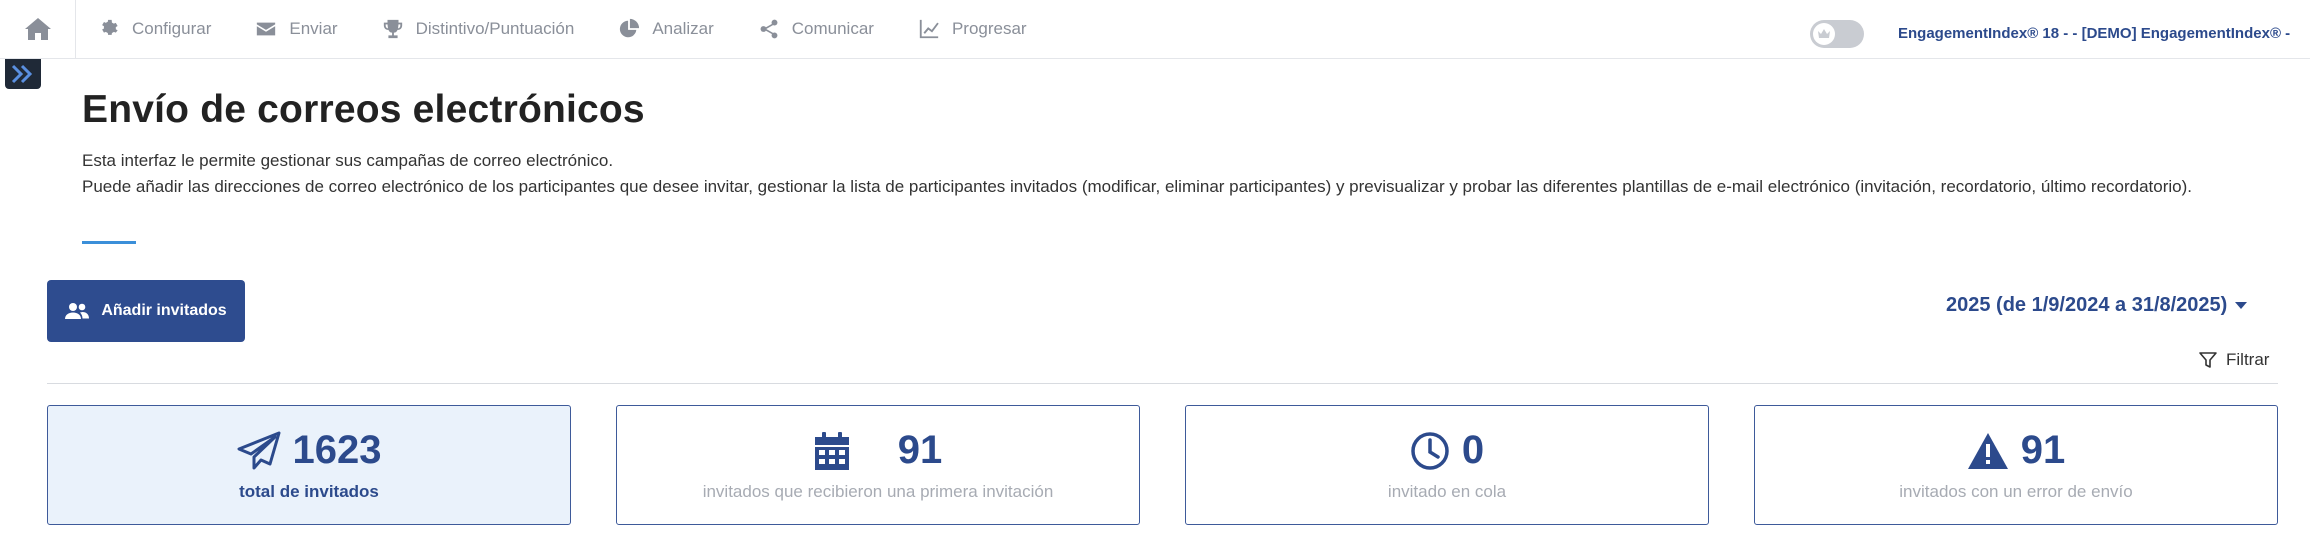 Image resolution: width=2310 pixels, height=548 pixels. I want to click on sidebar-expand-button, so click(23, 74).